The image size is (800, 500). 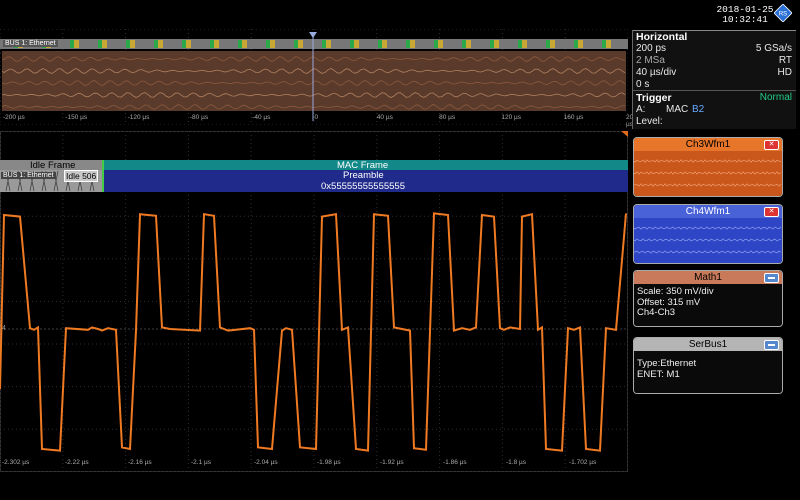 I want to click on trigger-level-label: Level:, so click(x=649, y=121).